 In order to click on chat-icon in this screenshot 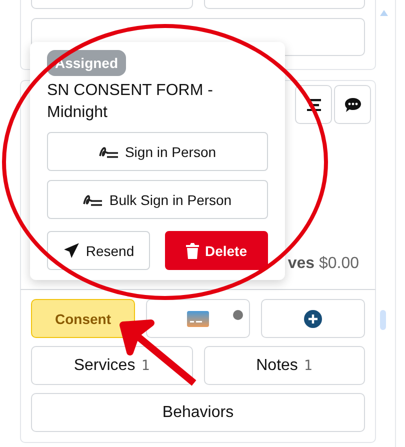, I will do `click(353, 104)`.